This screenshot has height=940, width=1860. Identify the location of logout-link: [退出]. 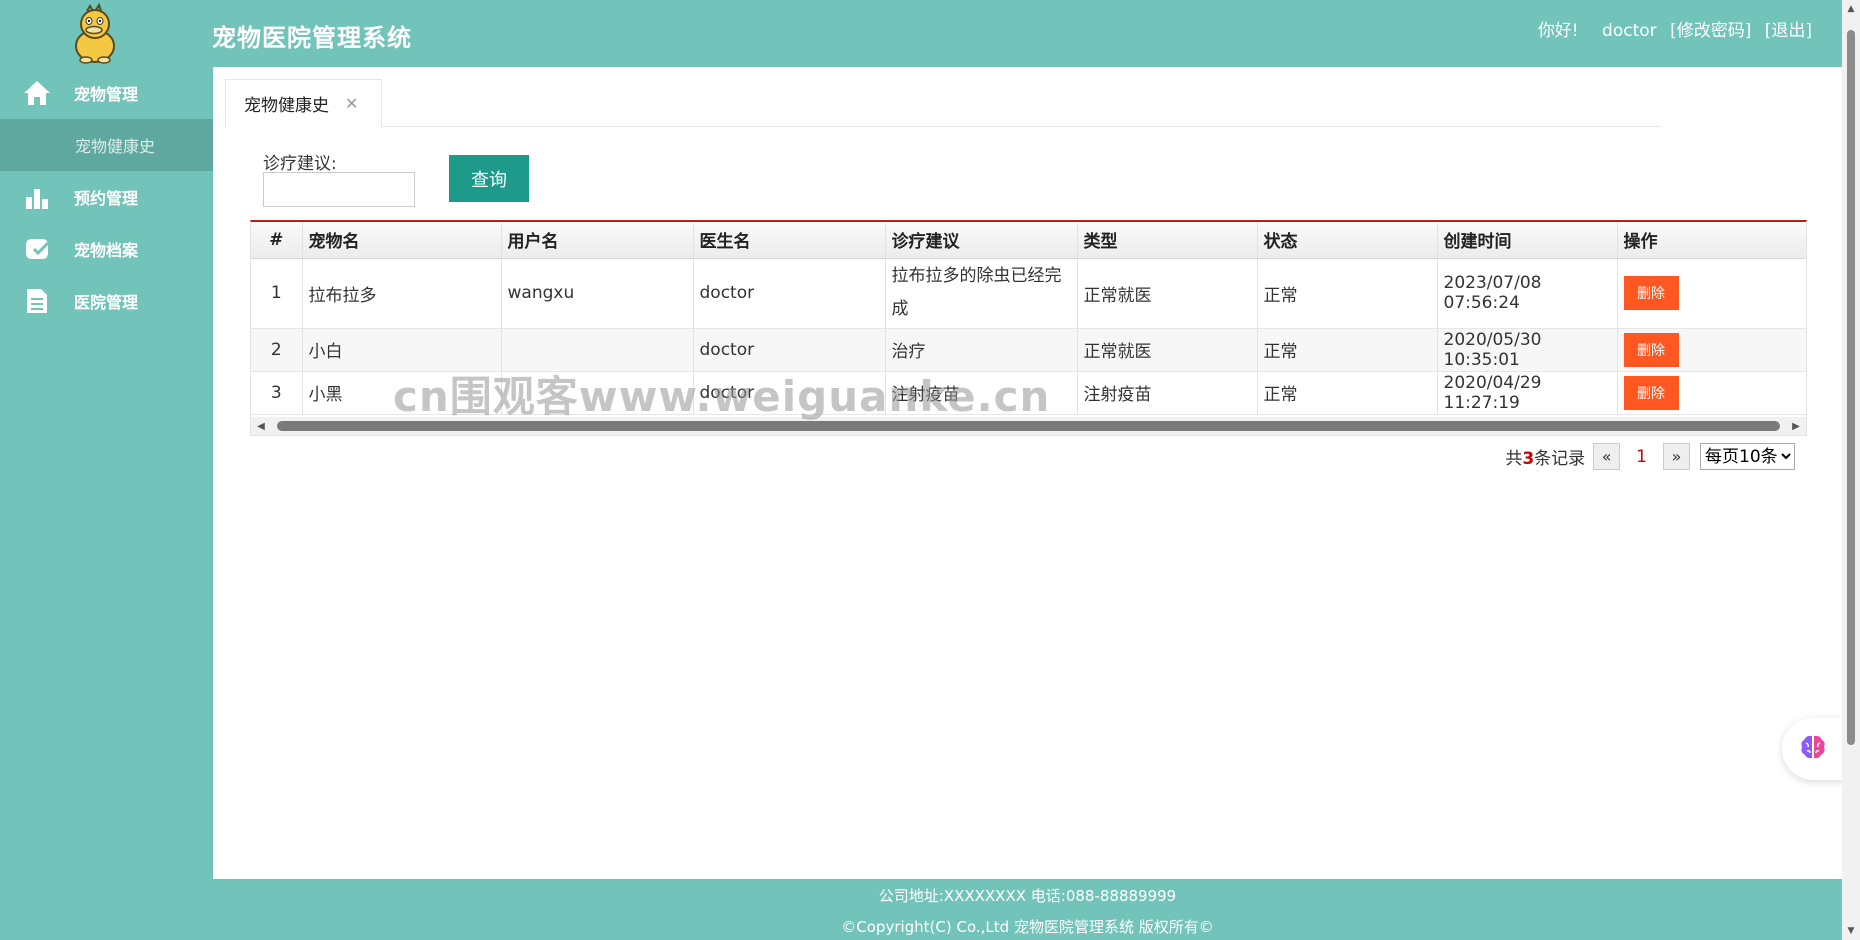
(1788, 31).